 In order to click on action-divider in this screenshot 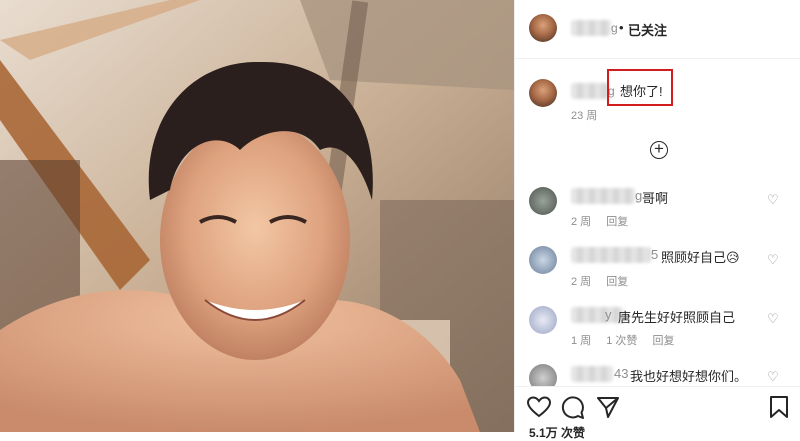, I will do `click(657, 386)`.